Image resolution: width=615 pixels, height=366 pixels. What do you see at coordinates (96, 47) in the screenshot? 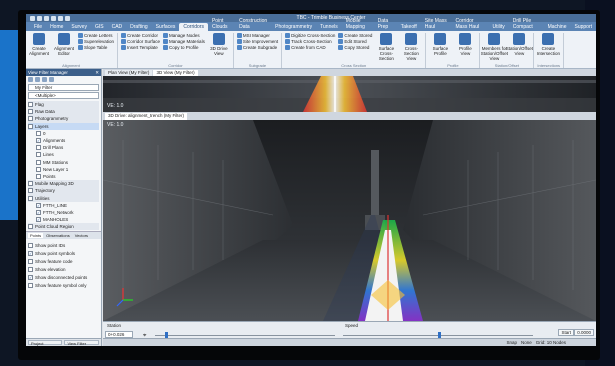
I see `slope-table-button: Slope Table` at bounding box center [96, 47].